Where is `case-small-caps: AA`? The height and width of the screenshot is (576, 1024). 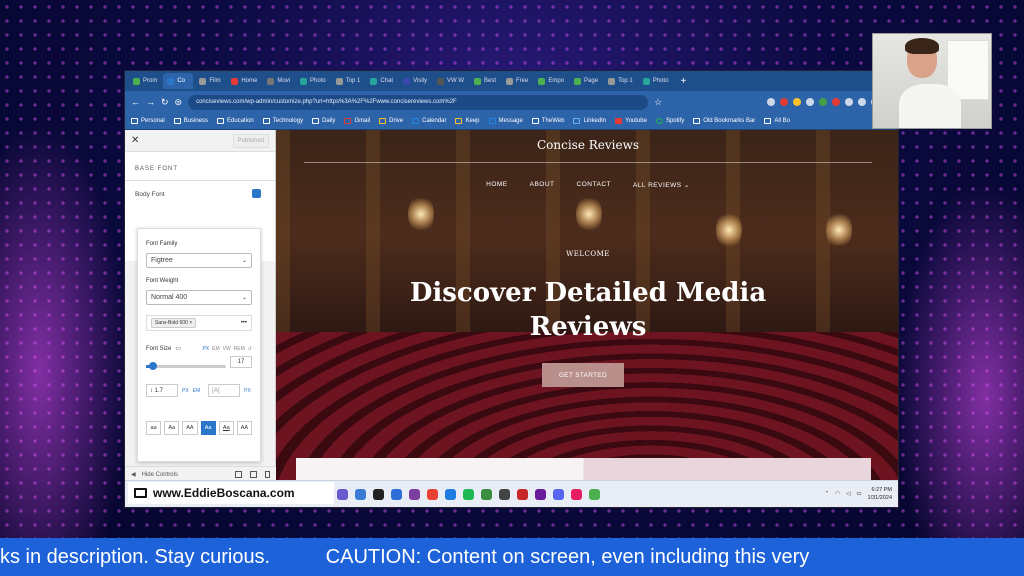 case-small-caps: AA is located at coordinates (244, 428).